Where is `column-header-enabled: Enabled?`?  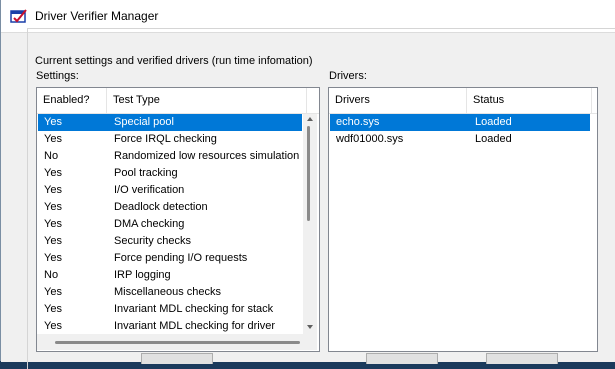
column-header-enabled: Enabled? is located at coordinates (72, 100).